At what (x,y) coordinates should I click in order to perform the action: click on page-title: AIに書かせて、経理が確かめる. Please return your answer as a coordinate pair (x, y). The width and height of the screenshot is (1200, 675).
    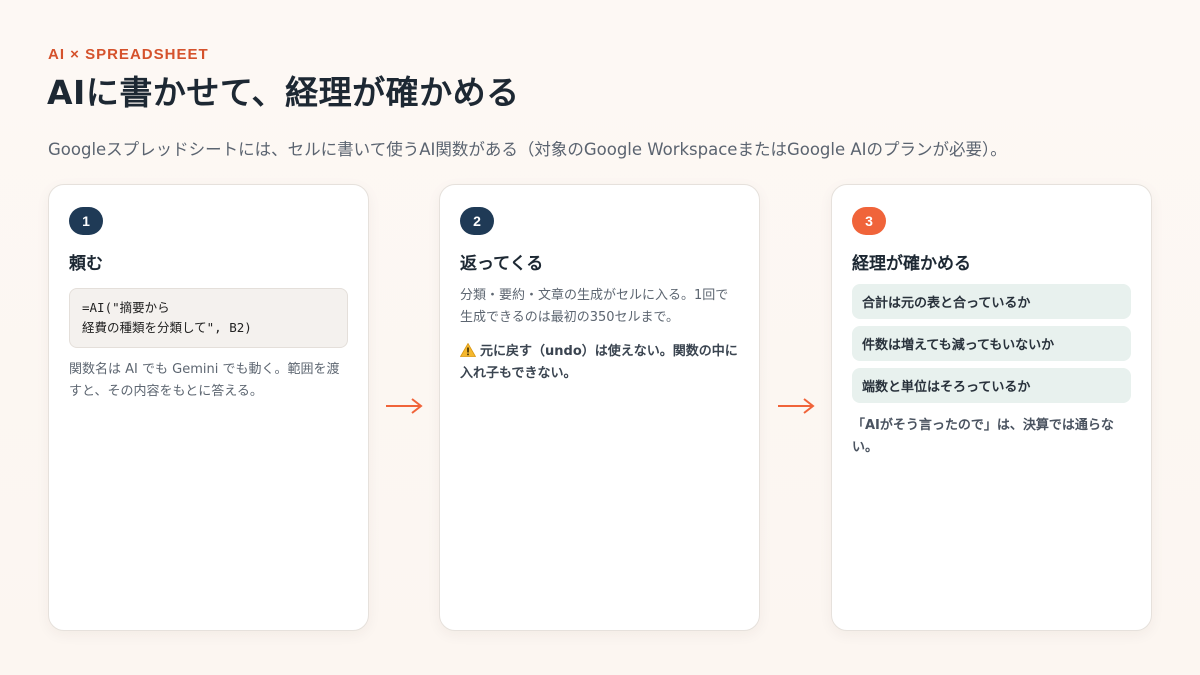
    Looking at the image, I should click on (283, 92).